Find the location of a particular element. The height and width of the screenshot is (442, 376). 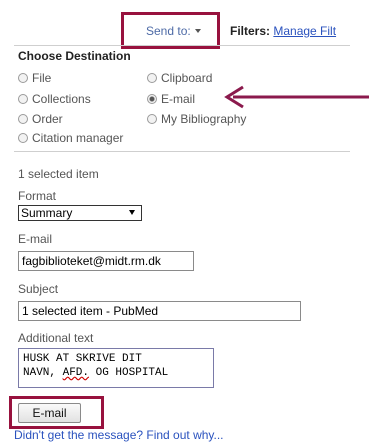

radio-citation-manager: Citation manager is located at coordinates (70, 138).